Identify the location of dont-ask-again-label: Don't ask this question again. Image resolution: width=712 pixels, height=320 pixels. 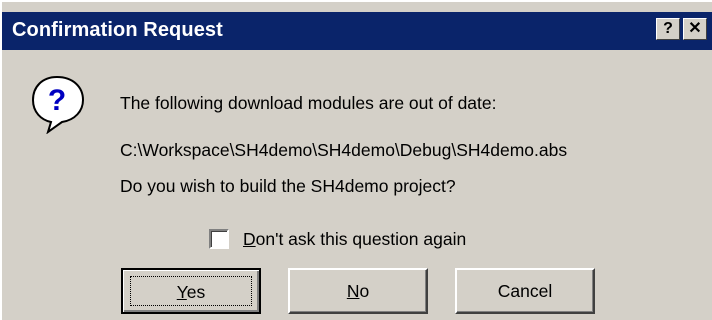
(354, 239).